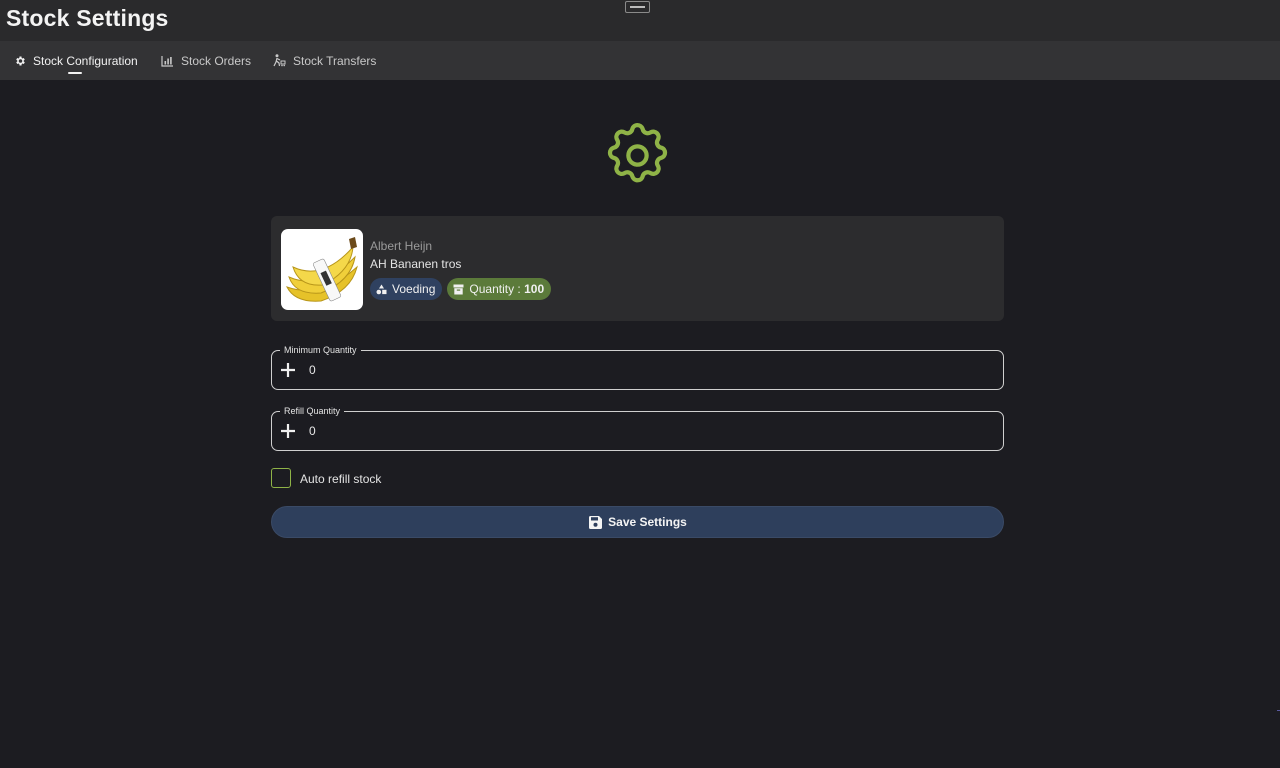  Describe the element at coordinates (312, 370) in the screenshot. I see `minimum-quantity-input: 0` at that location.